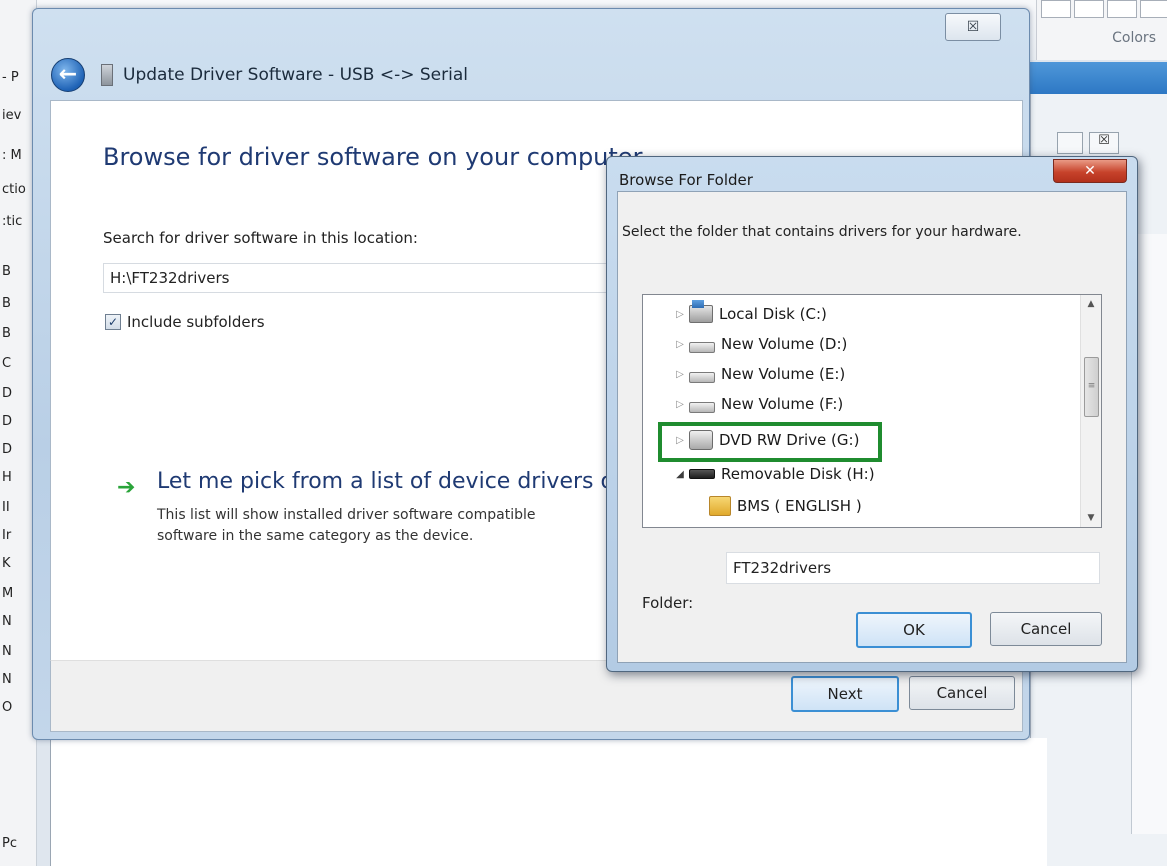 The height and width of the screenshot is (866, 1167). What do you see at coordinates (720, 506) in the screenshot?
I see `folder-icon` at bounding box center [720, 506].